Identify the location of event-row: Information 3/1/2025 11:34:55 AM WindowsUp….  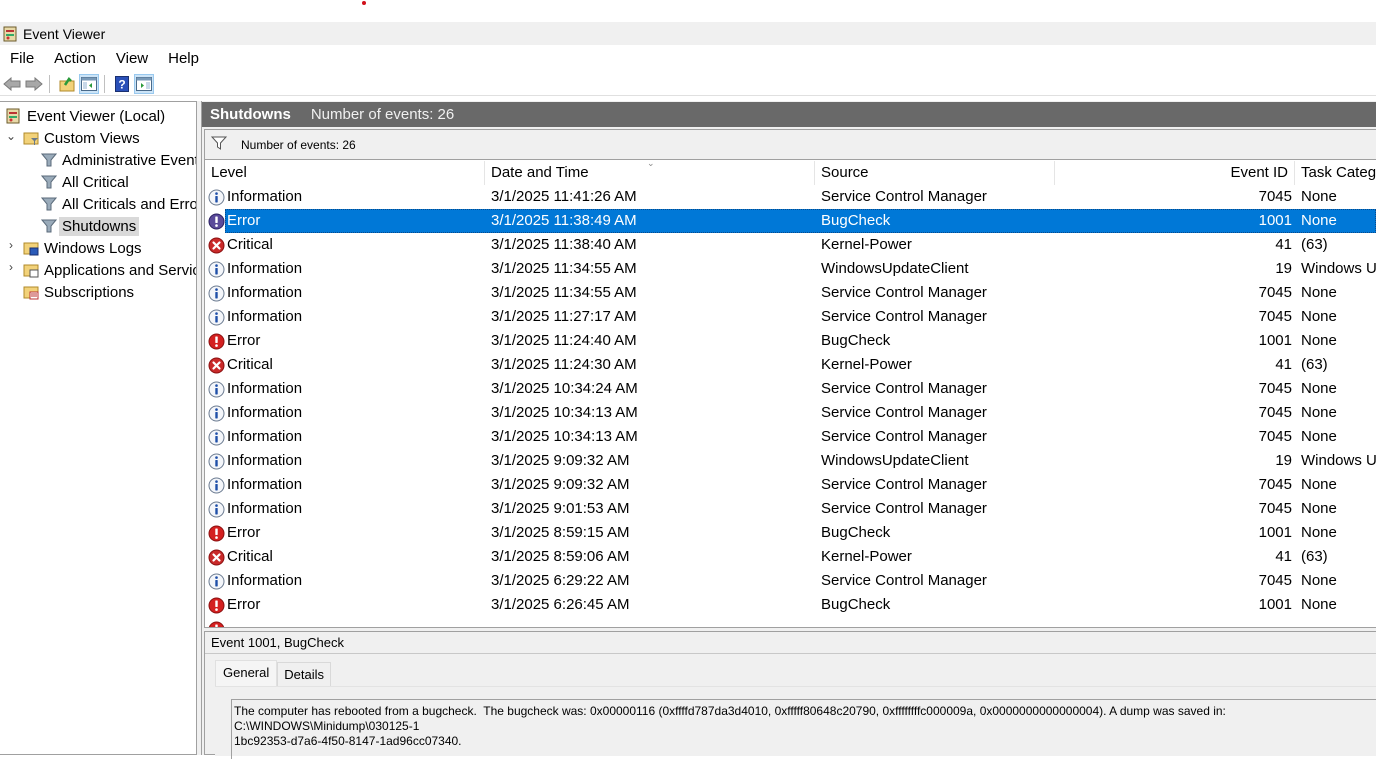
(790, 269).